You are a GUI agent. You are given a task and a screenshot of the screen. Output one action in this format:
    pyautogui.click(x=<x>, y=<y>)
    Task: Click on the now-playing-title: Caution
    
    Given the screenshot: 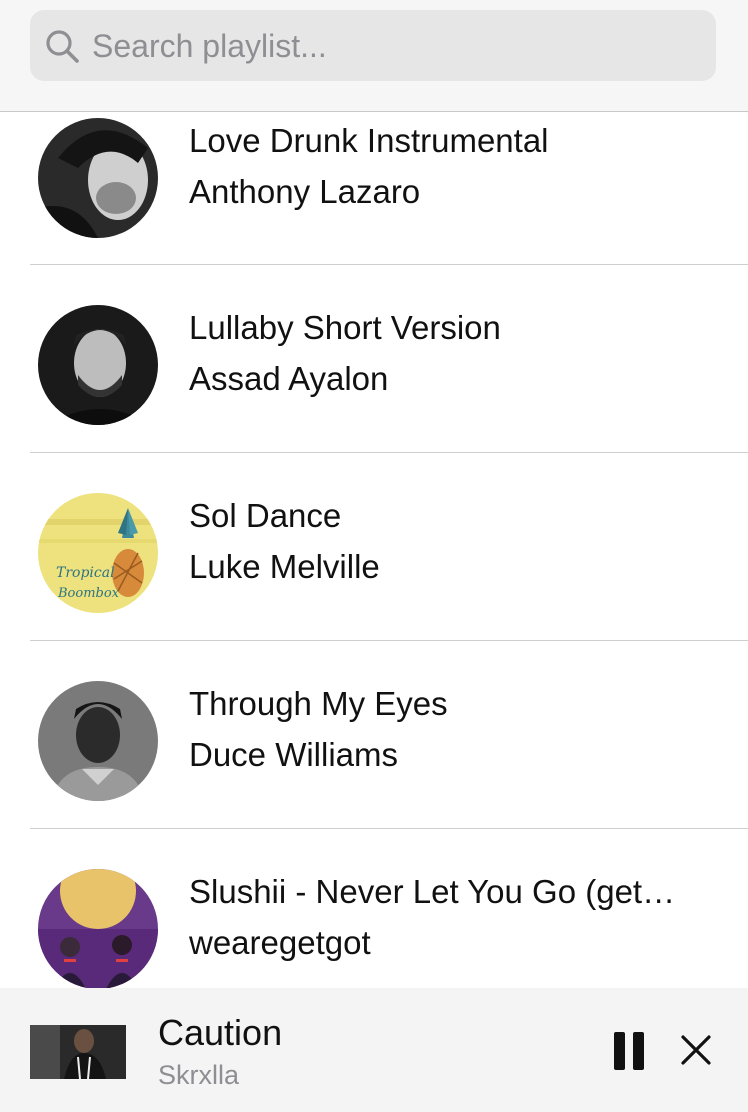 What is the action you would take?
    pyautogui.click(x=220, y=1032)
    